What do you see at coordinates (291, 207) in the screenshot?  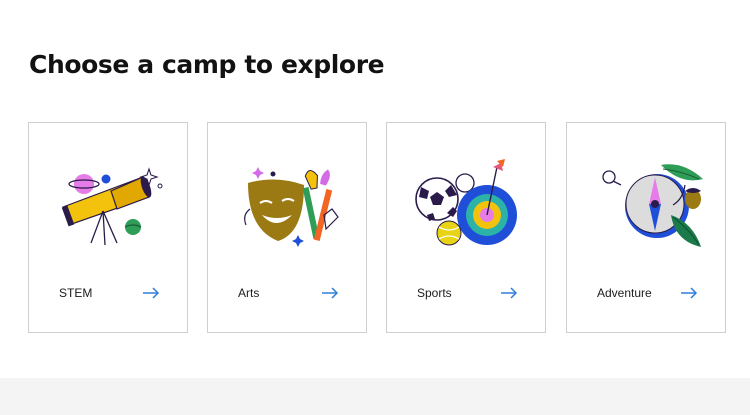 I see `theater-mask-brushes-icon` at bounding box center [291, 207].